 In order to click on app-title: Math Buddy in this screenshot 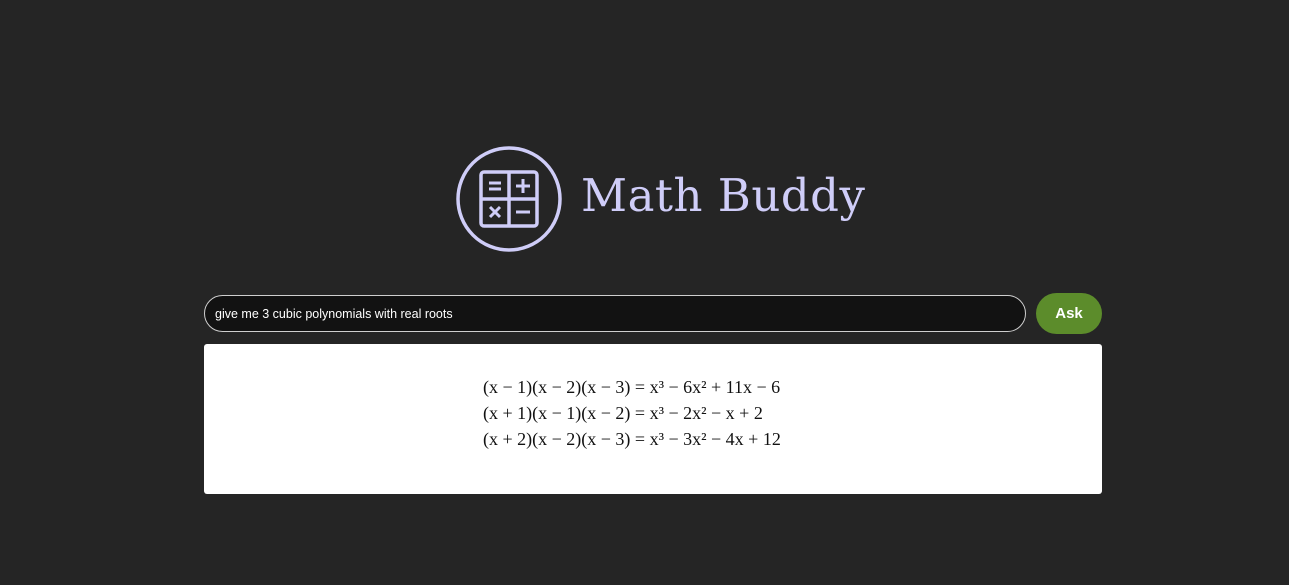, I will do `click(723, 195)`.